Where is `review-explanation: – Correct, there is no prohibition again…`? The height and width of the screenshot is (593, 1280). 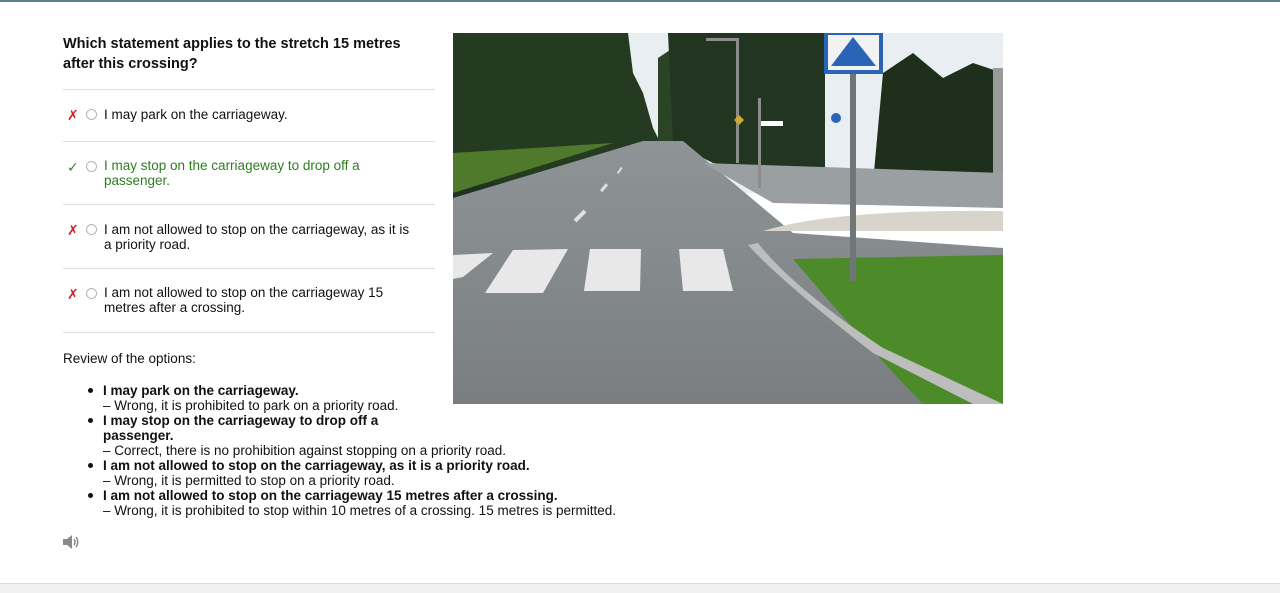
review-explanation: – Correct, there is no prohibition again… is located at coordinates (304, 450).